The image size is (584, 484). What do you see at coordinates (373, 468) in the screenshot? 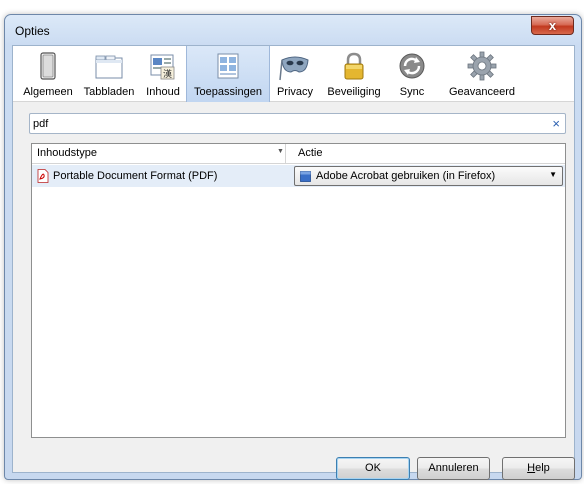
I see `ok-button: OK` at bounding box center [373, 468].